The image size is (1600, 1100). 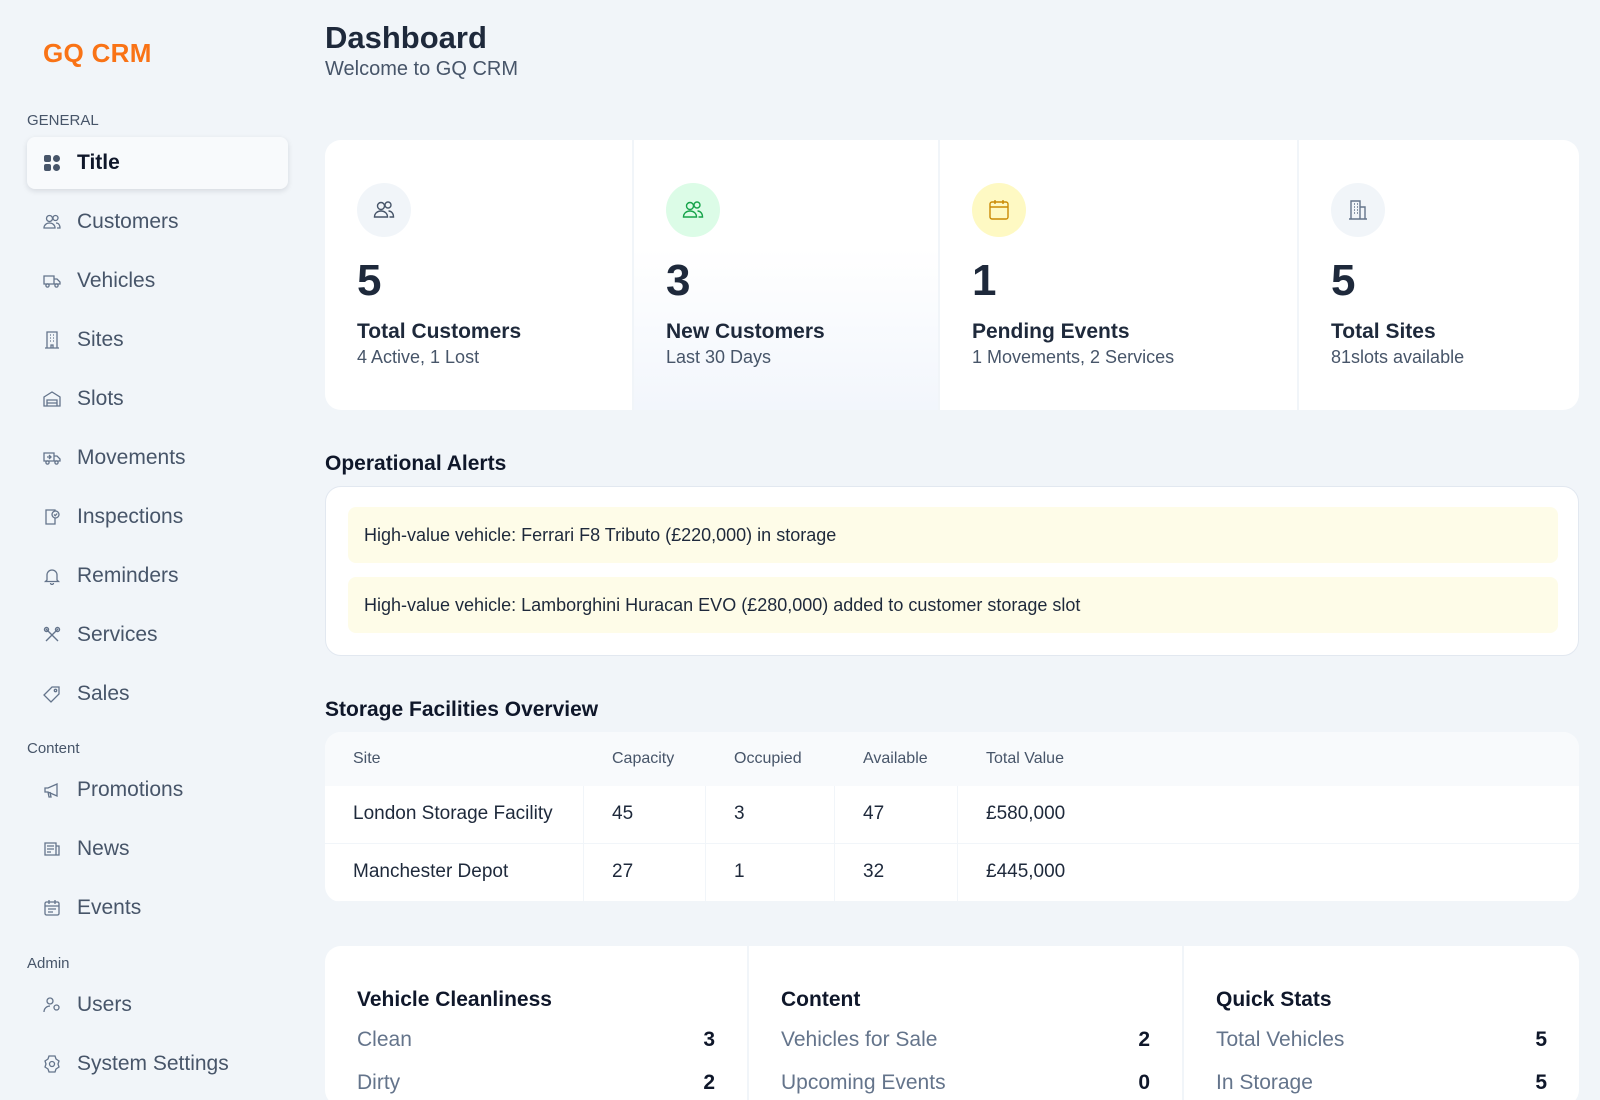 I want to click on column-header-available: Available, so click(x=895, y=759).